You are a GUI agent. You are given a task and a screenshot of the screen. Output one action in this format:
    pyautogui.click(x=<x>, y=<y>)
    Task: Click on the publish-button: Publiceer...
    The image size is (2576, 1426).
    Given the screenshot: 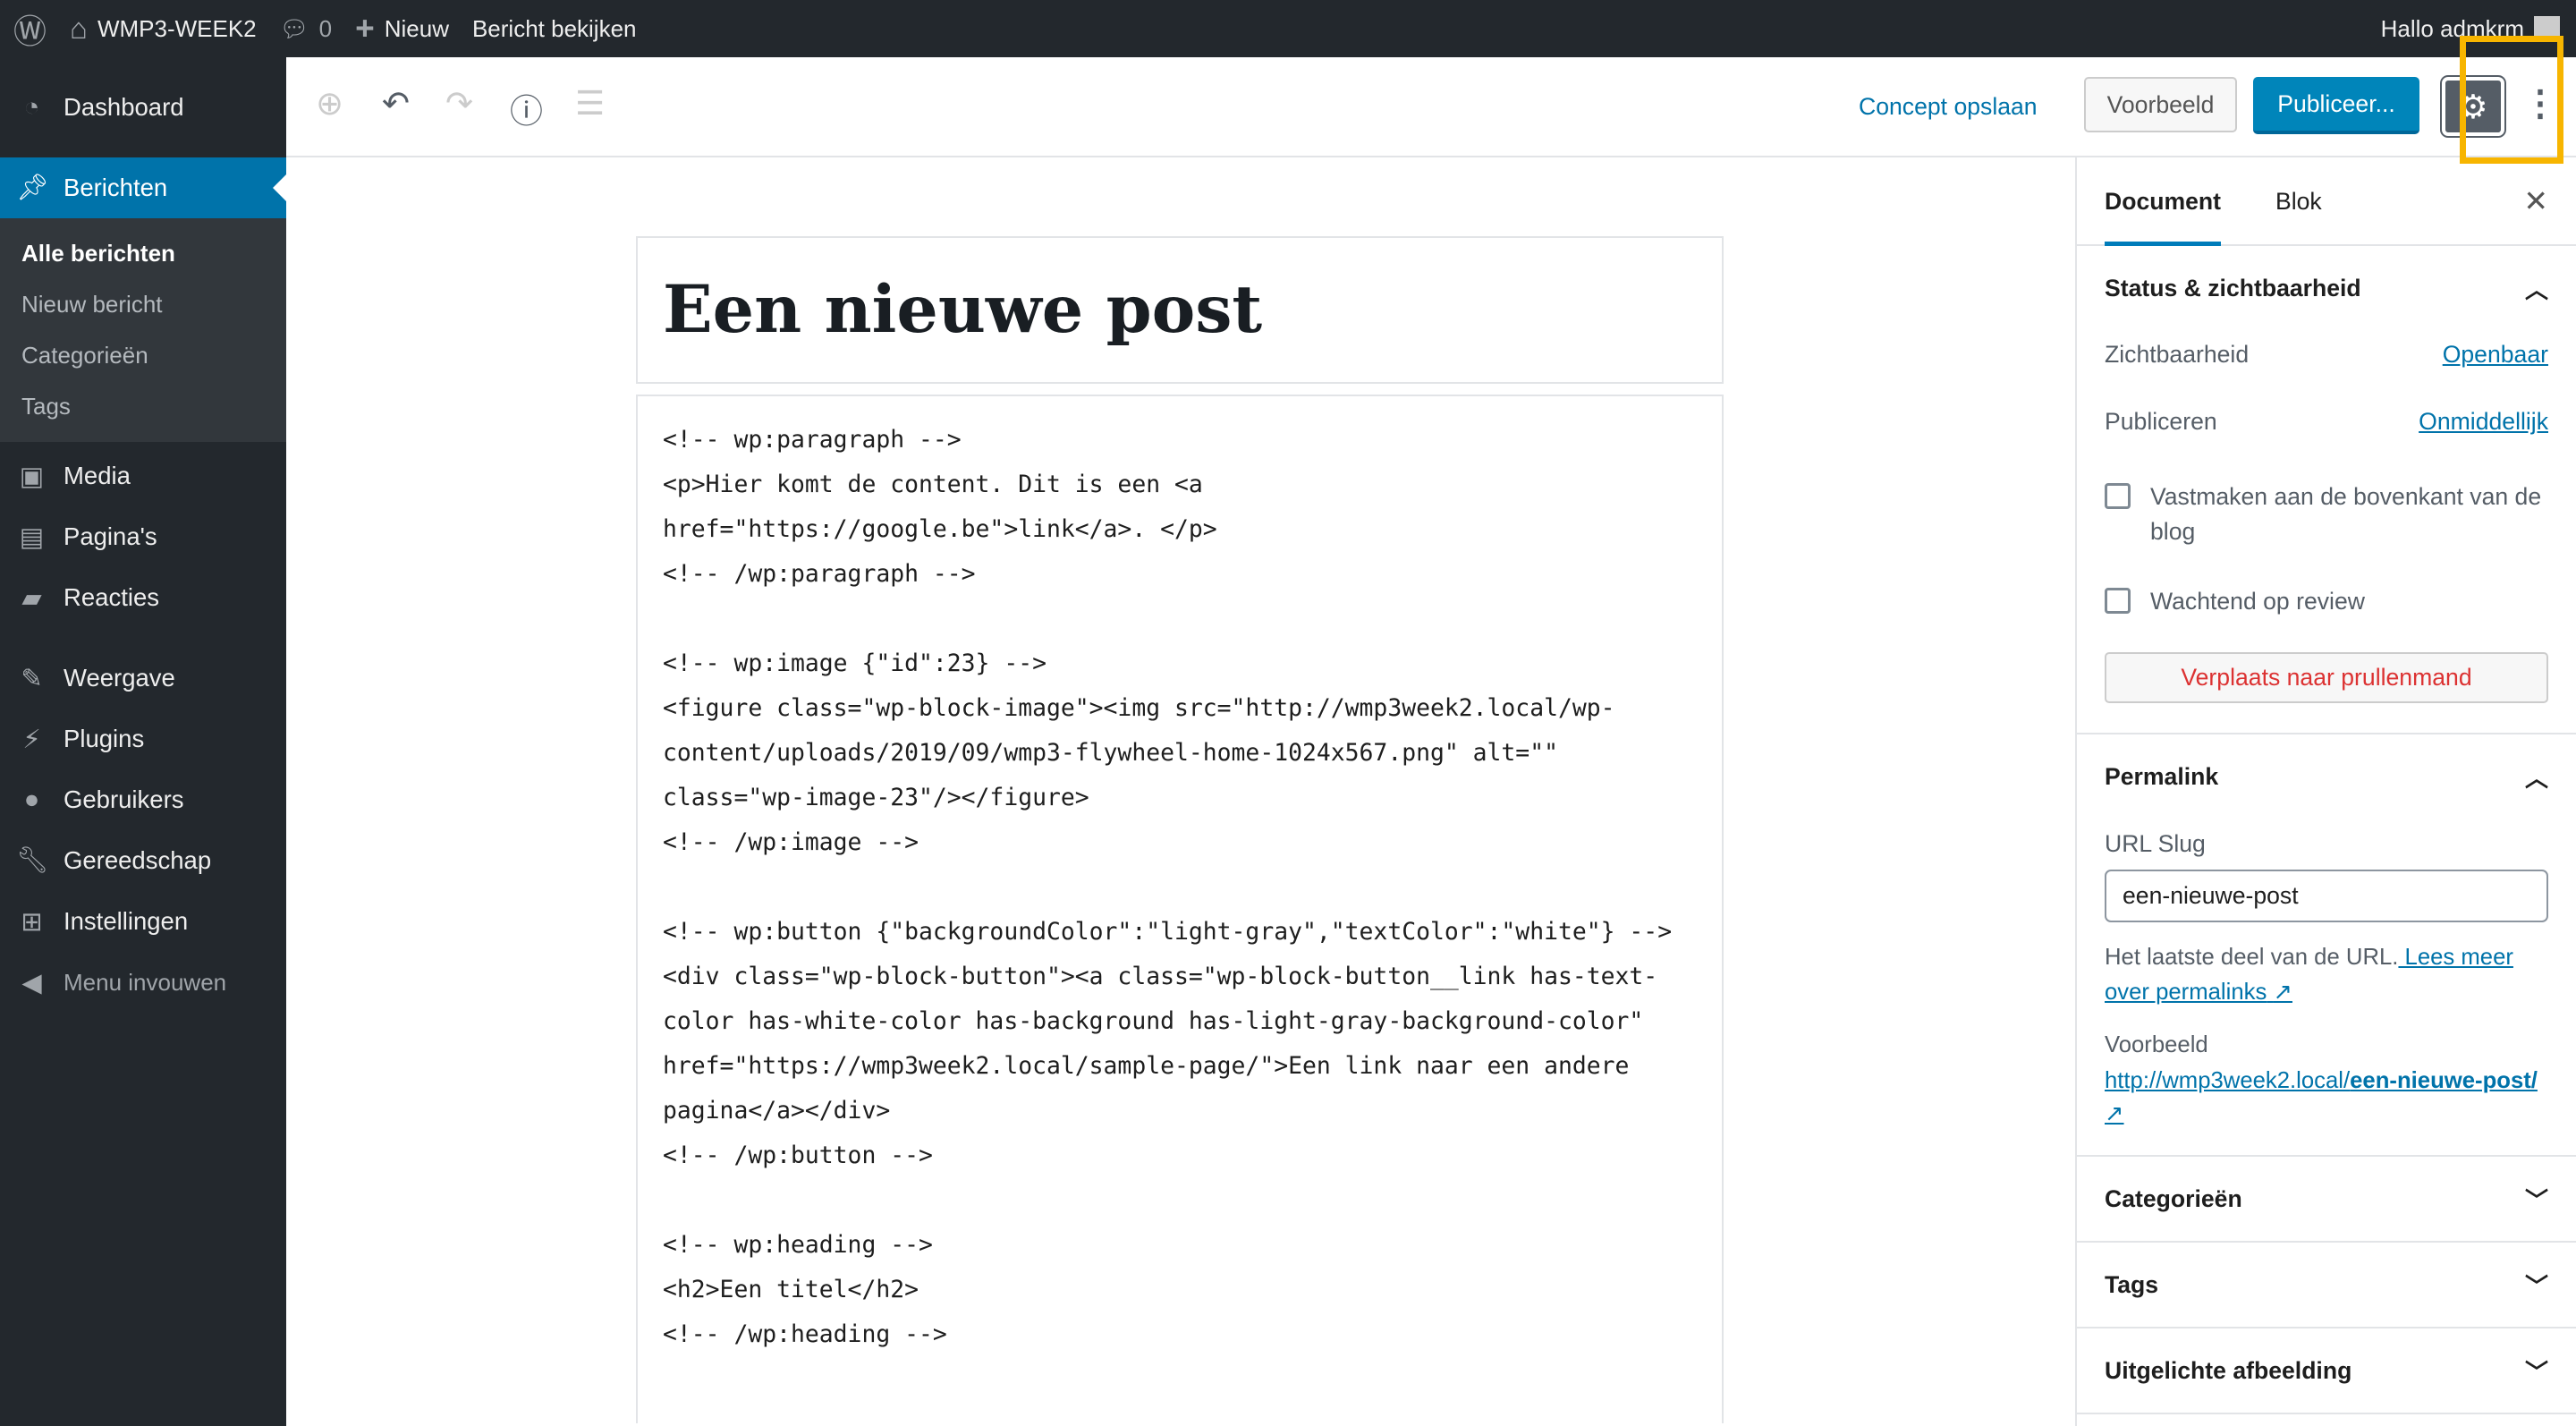 What is the action you would take?
    pyautogui.click(x=2336, y=106)
    